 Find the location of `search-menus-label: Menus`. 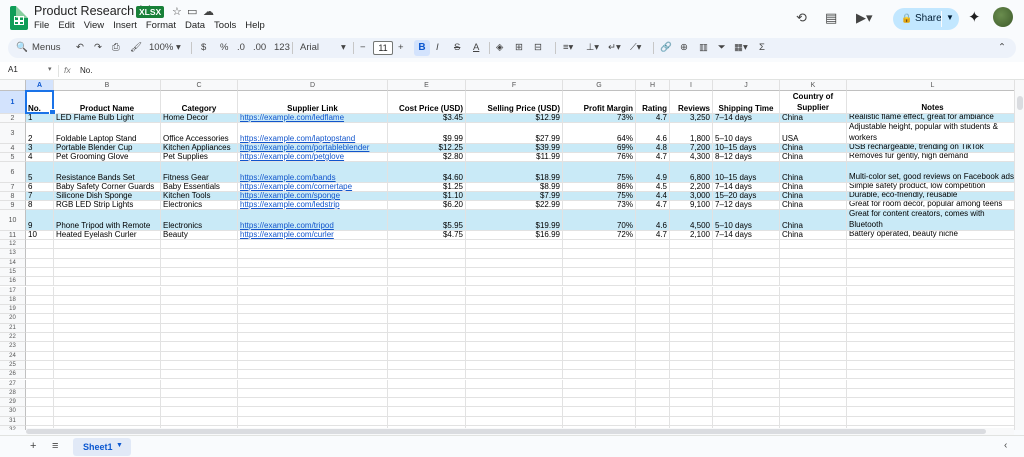

search-menus-label: Menus is located at coordinates (46, 48).